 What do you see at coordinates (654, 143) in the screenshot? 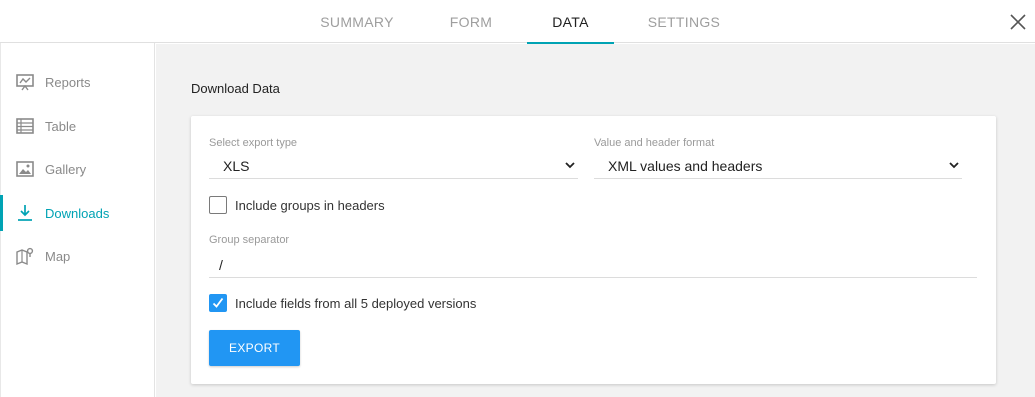
I see `format-label: Value and header format` at bounding box center [654, 143].